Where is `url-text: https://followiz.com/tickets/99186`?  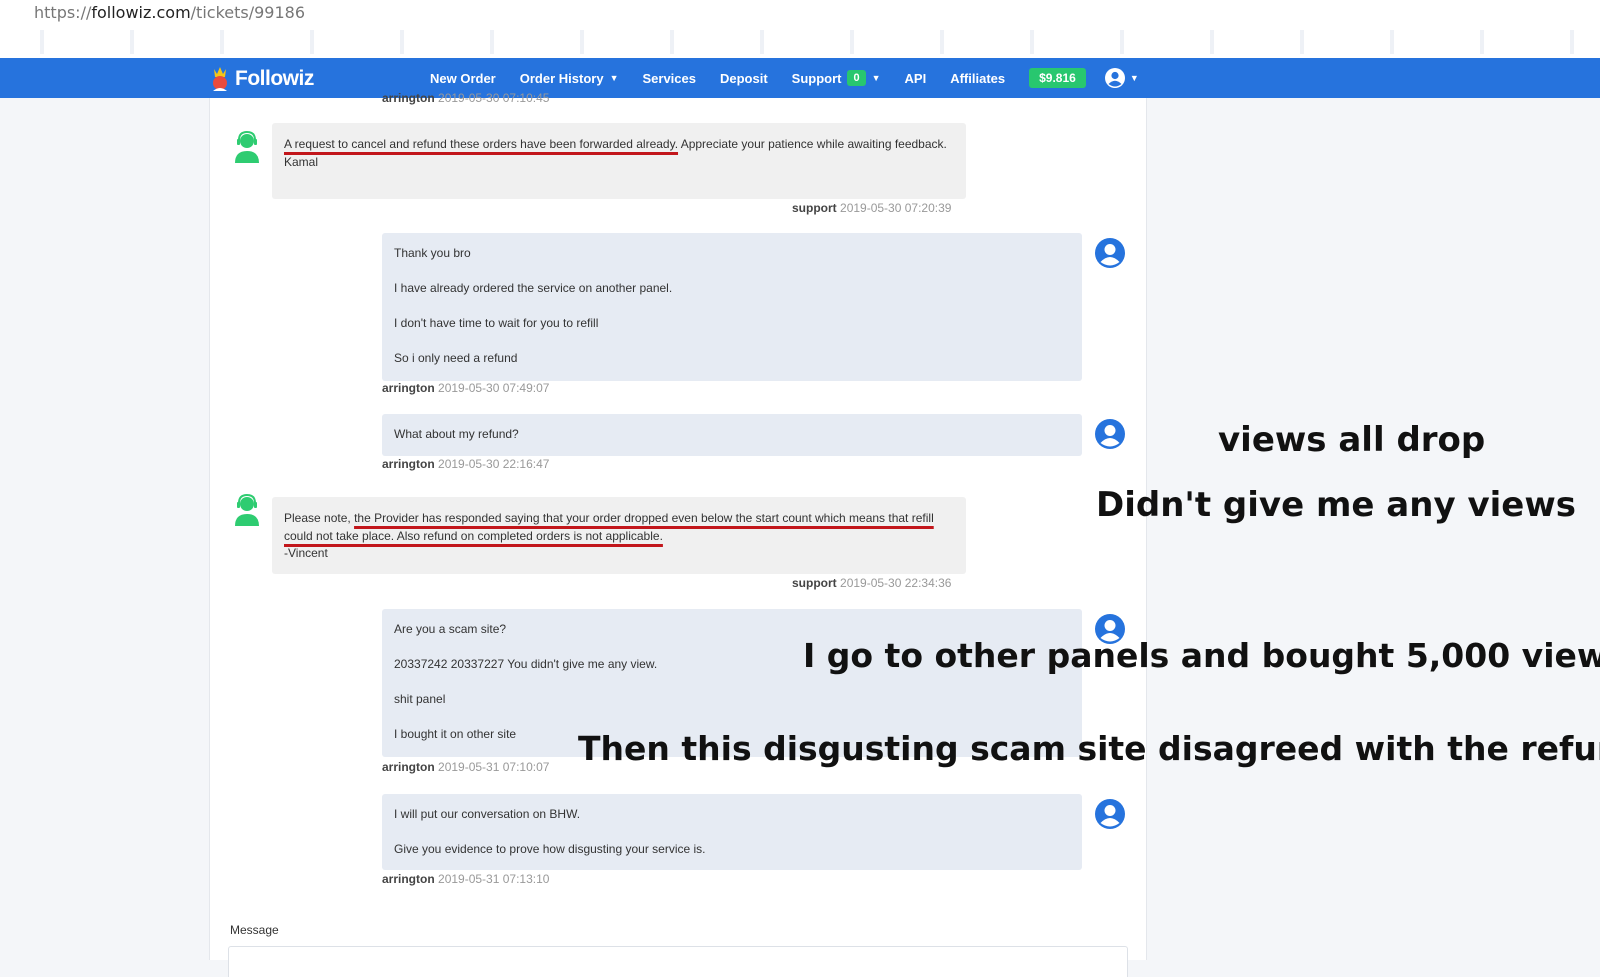 url-text: https://followiz.com/tickets/99186 is located at coordinates (169, 12).